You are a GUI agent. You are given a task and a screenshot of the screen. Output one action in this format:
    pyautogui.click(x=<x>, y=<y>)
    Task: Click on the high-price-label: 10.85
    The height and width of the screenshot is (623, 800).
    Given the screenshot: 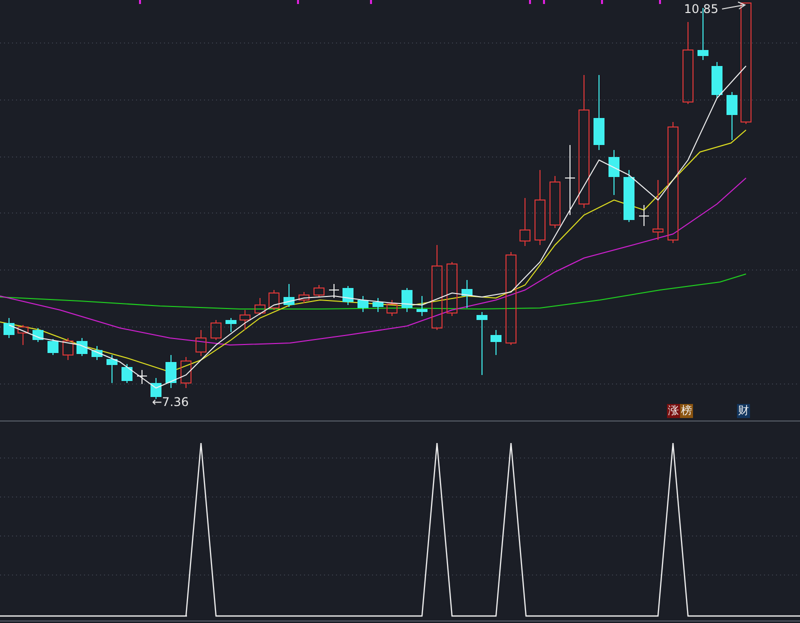 What is the action you would take?
    pyautogui.click(x=701, y=9)
    